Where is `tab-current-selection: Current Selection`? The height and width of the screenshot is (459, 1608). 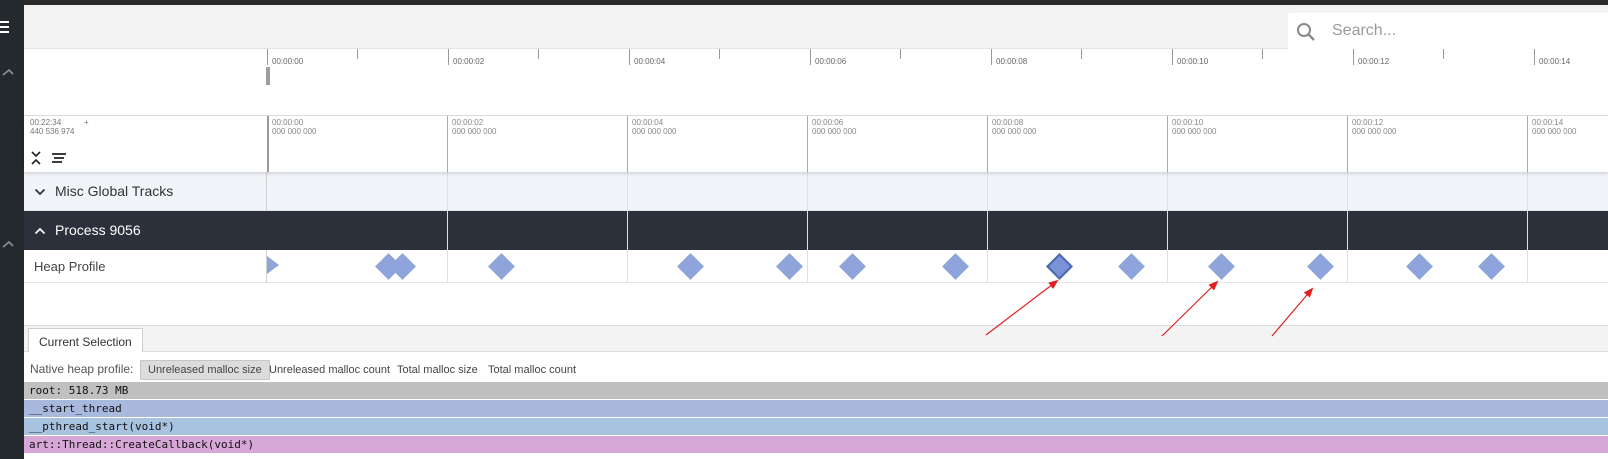
tab-current-selection: Current Selection is located at coordinates (85, 341).